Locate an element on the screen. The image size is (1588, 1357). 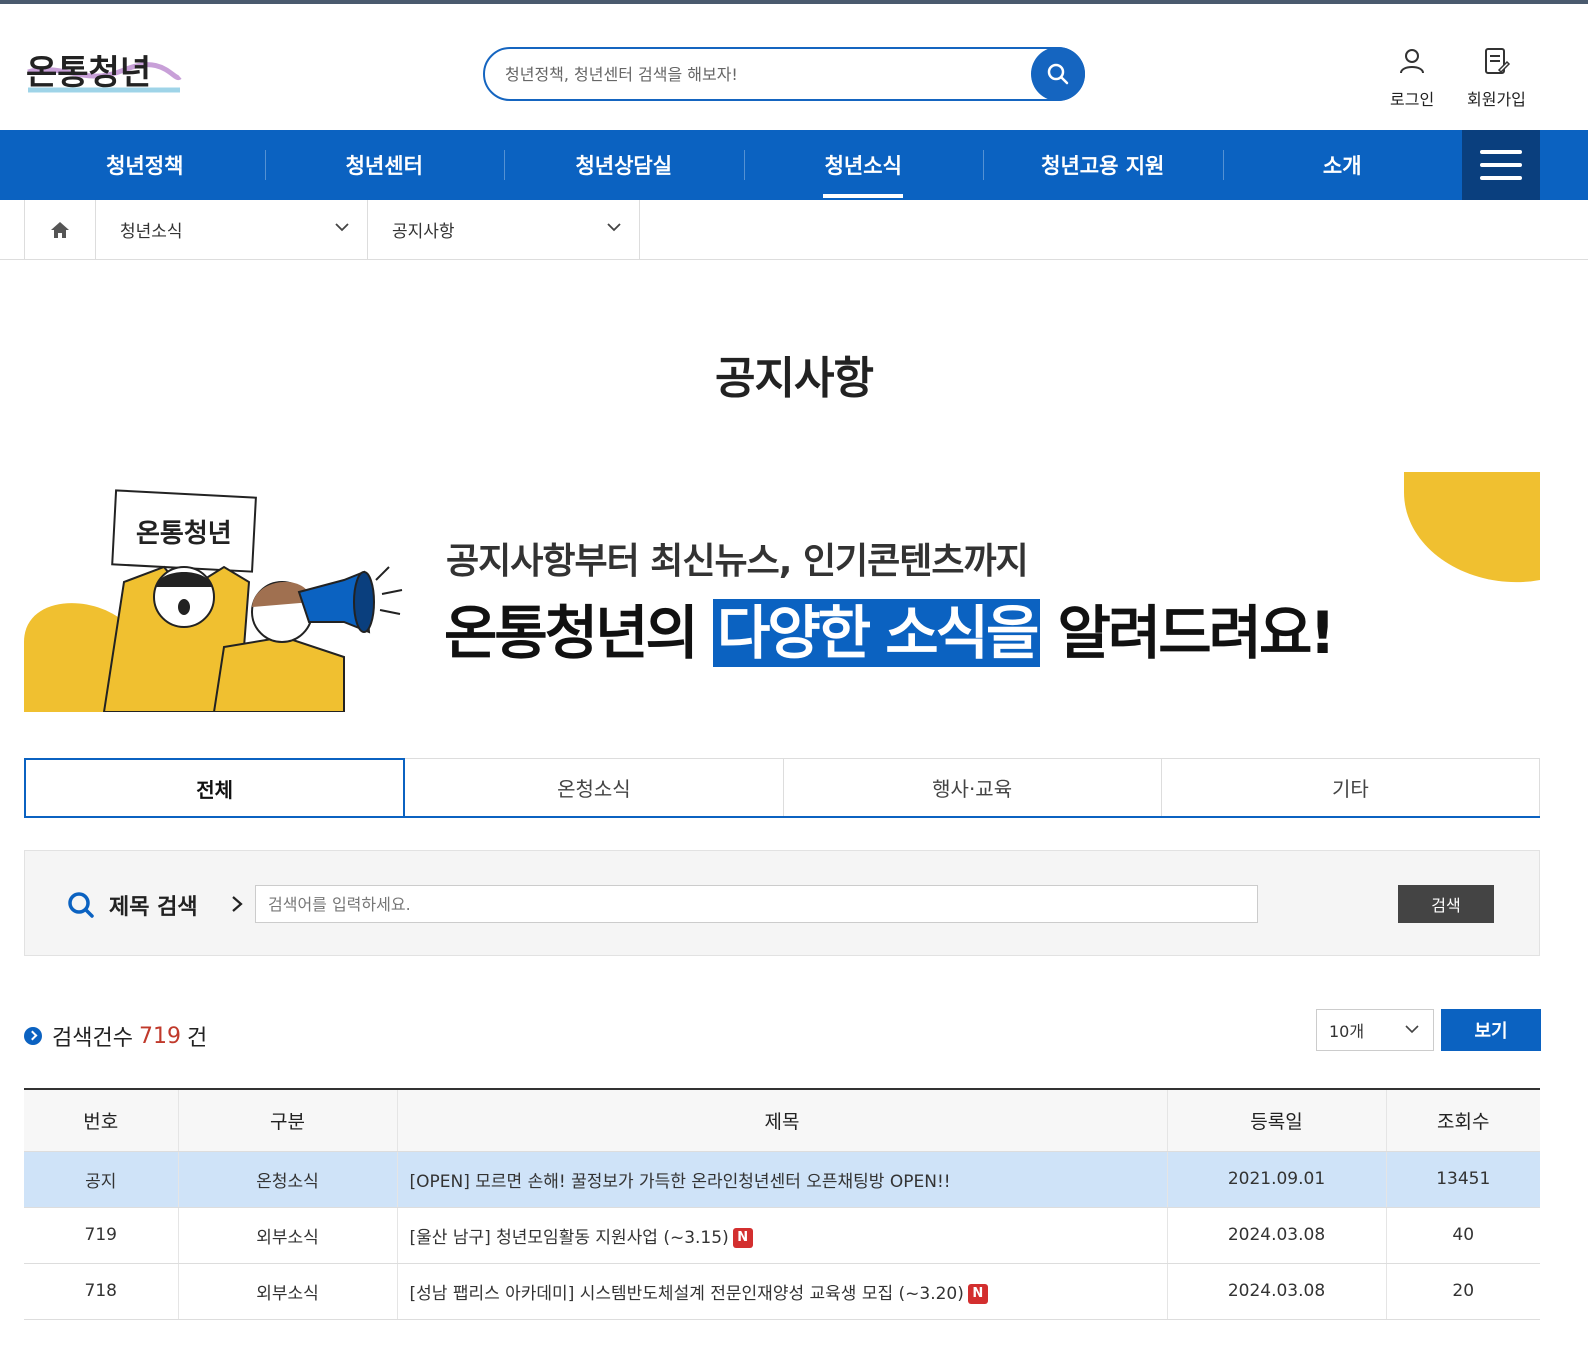
row-views: 20 is located at coordinates (1463, 1291).